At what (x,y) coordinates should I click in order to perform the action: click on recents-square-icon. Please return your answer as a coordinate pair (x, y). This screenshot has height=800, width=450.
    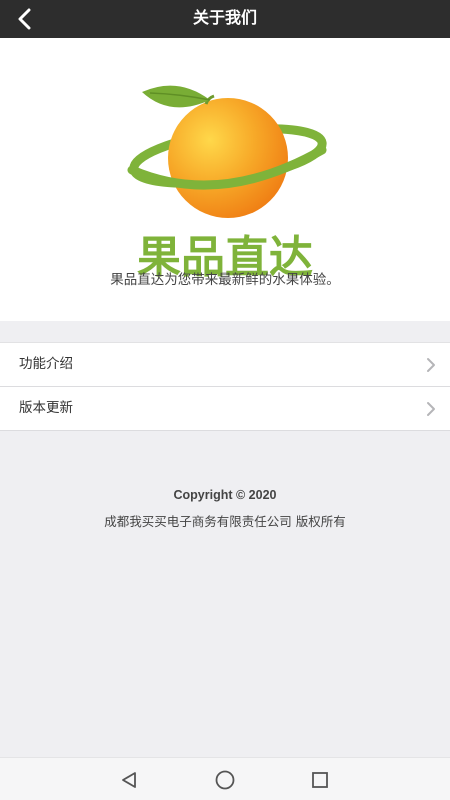
    Looking at the image, I should click on (320, 780).